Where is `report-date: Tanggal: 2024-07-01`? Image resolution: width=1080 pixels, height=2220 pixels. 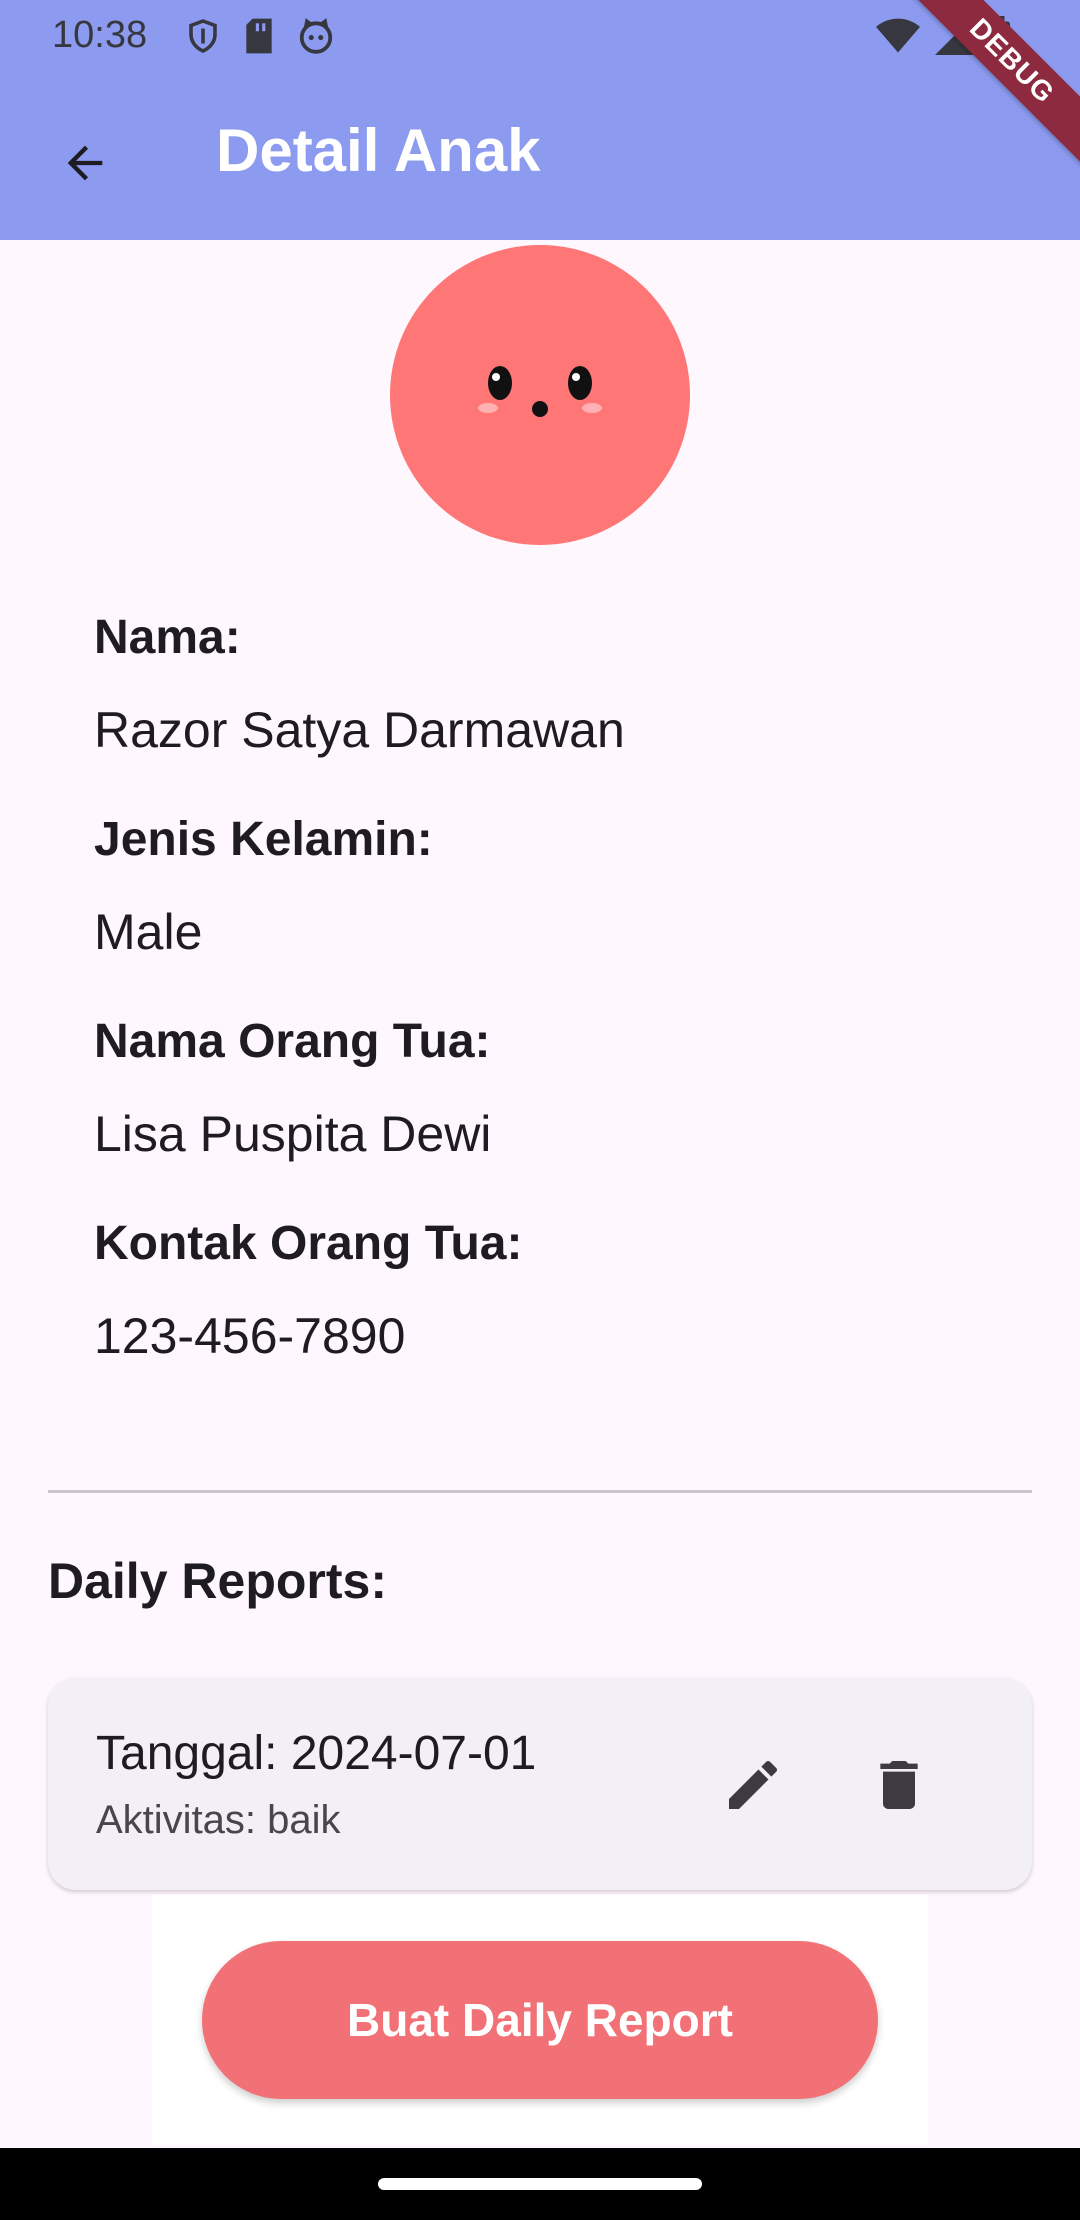
report-date: Tanggal: 2024-07-01 is located at coordinates (316, 1753).